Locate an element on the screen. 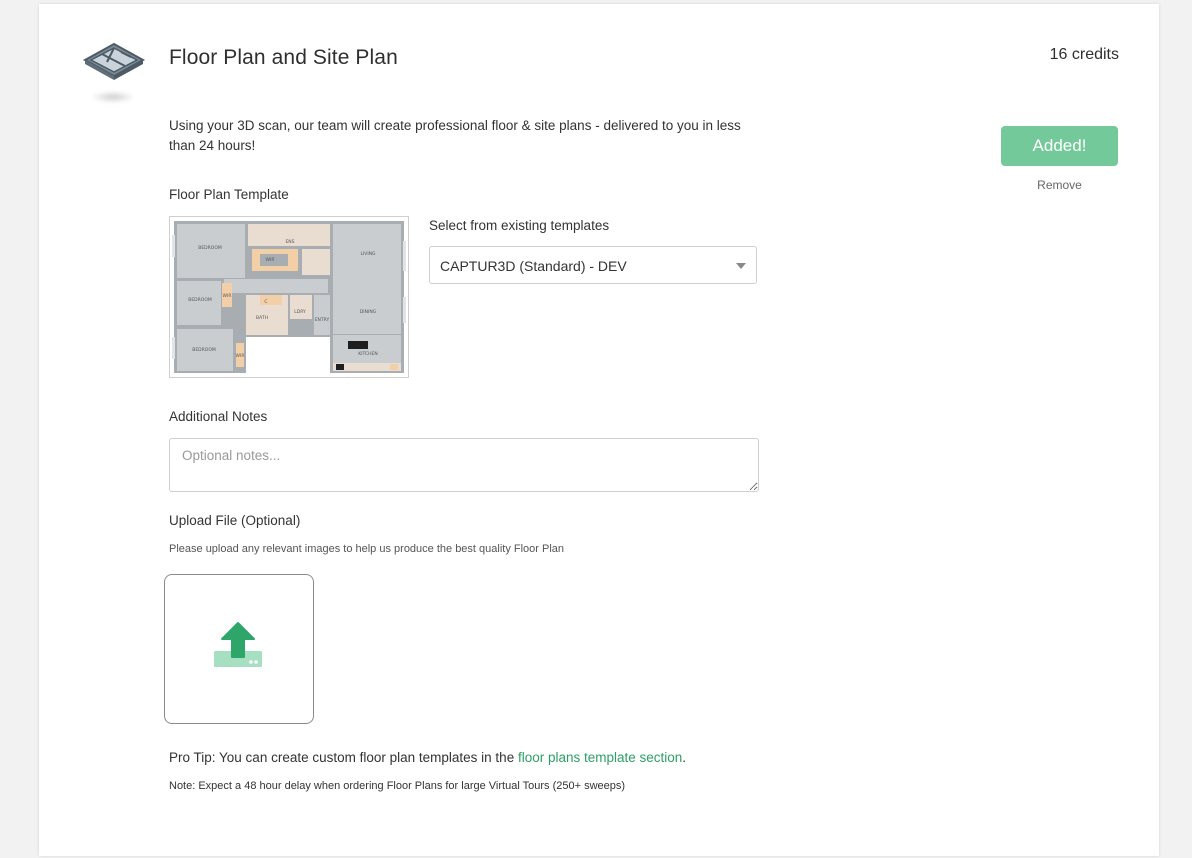 The height and width of the screenshot is (858, 1192). upload-file-label: Upload File (Optional) is located at coordinates (235, 520).